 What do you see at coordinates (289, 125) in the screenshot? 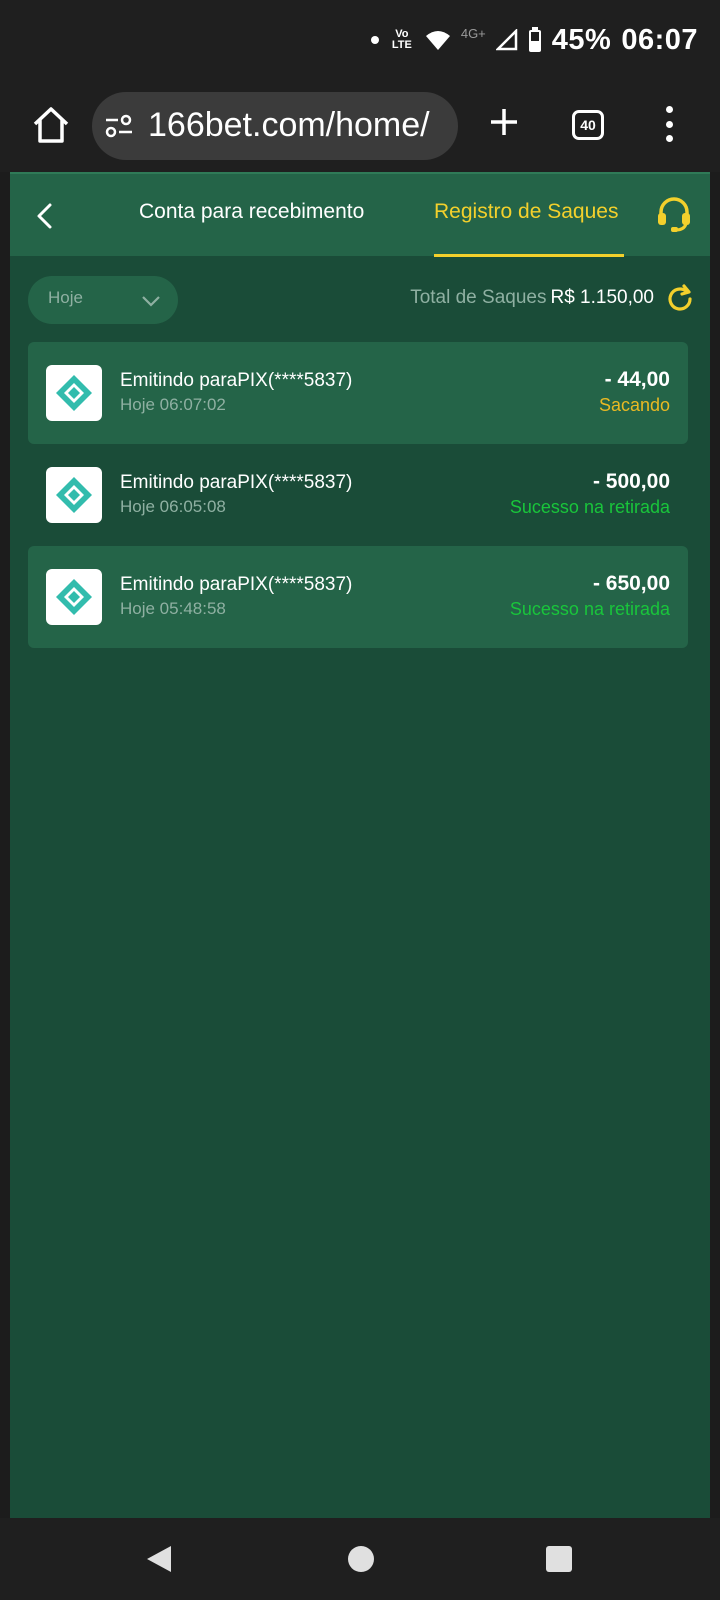
I see `url-text: 166bet.com/home/` at bounding box center [289, 125].